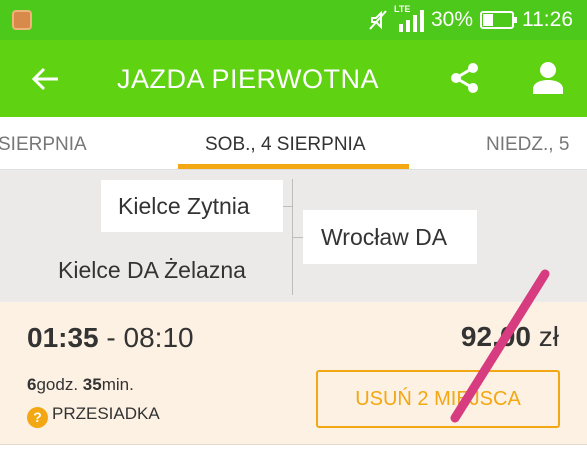 This screenshot has height=461, width=587. I want to click on profile-icon, so click(548, 78).